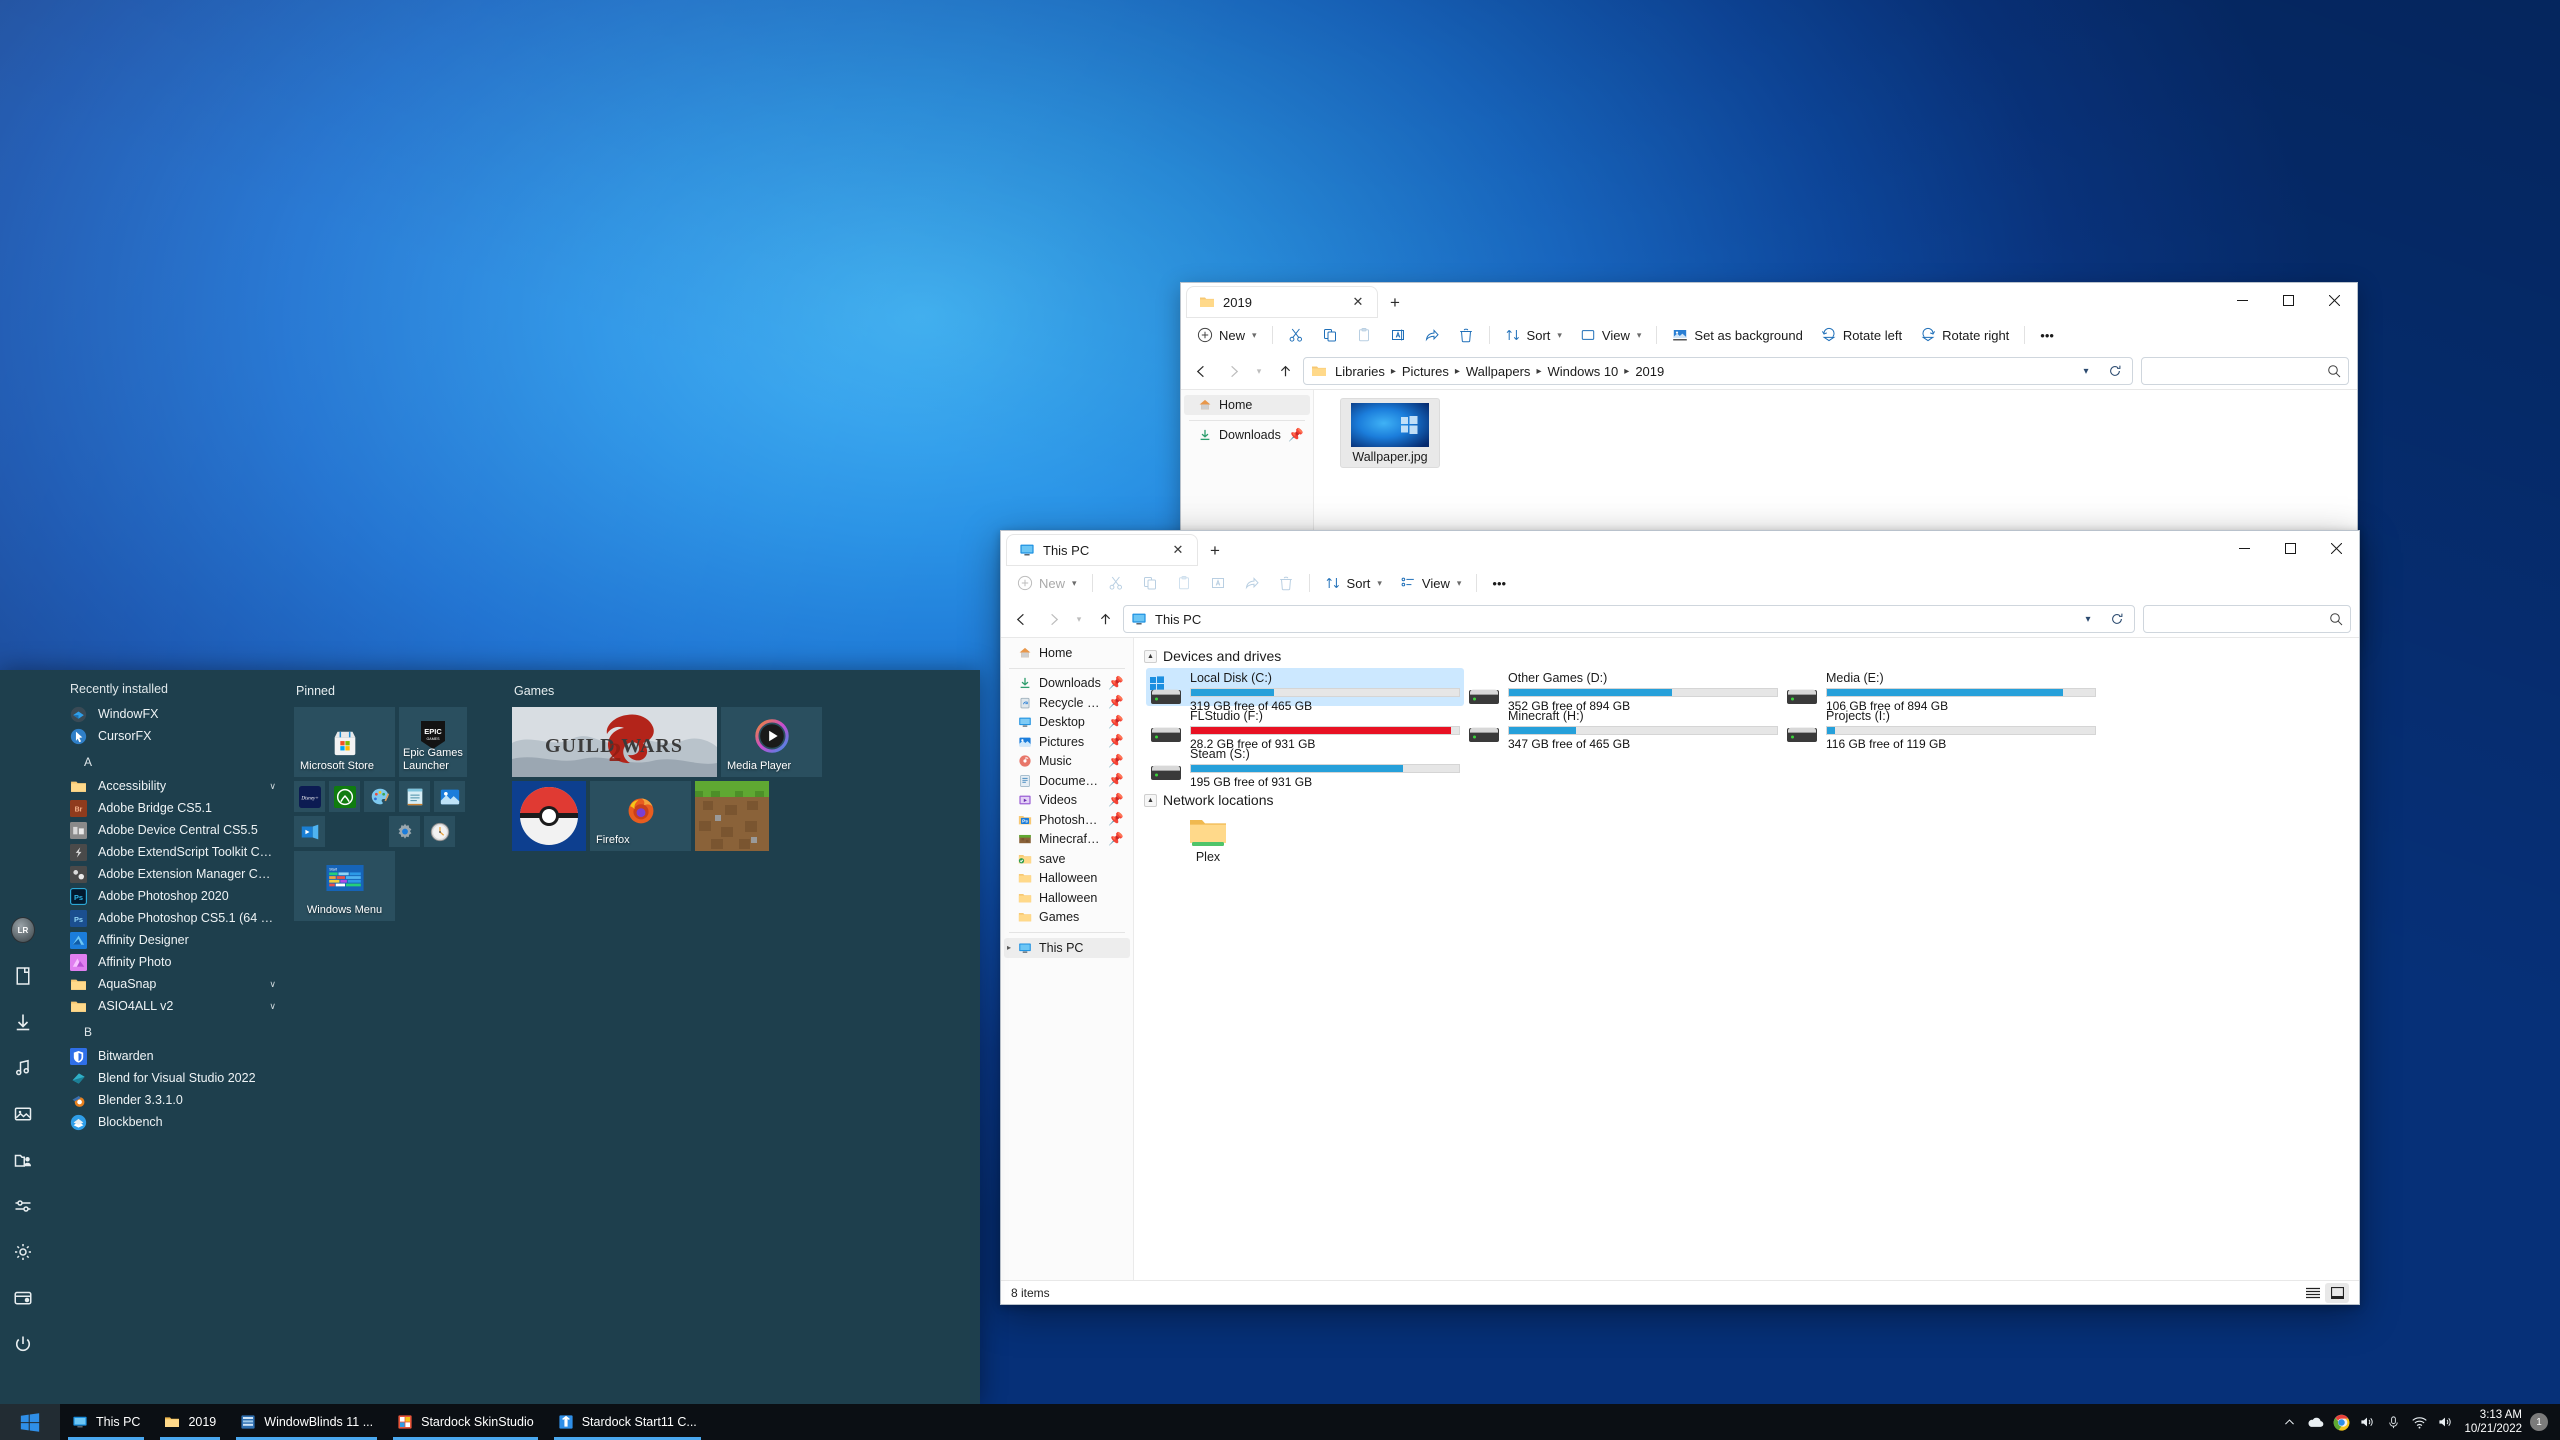 This screenshot has width=2560, height=1440. Describe the element at coordinates (1769, 300) in the screenshot. I see `titlebar-2019: 2019 ✕ +` at that location.